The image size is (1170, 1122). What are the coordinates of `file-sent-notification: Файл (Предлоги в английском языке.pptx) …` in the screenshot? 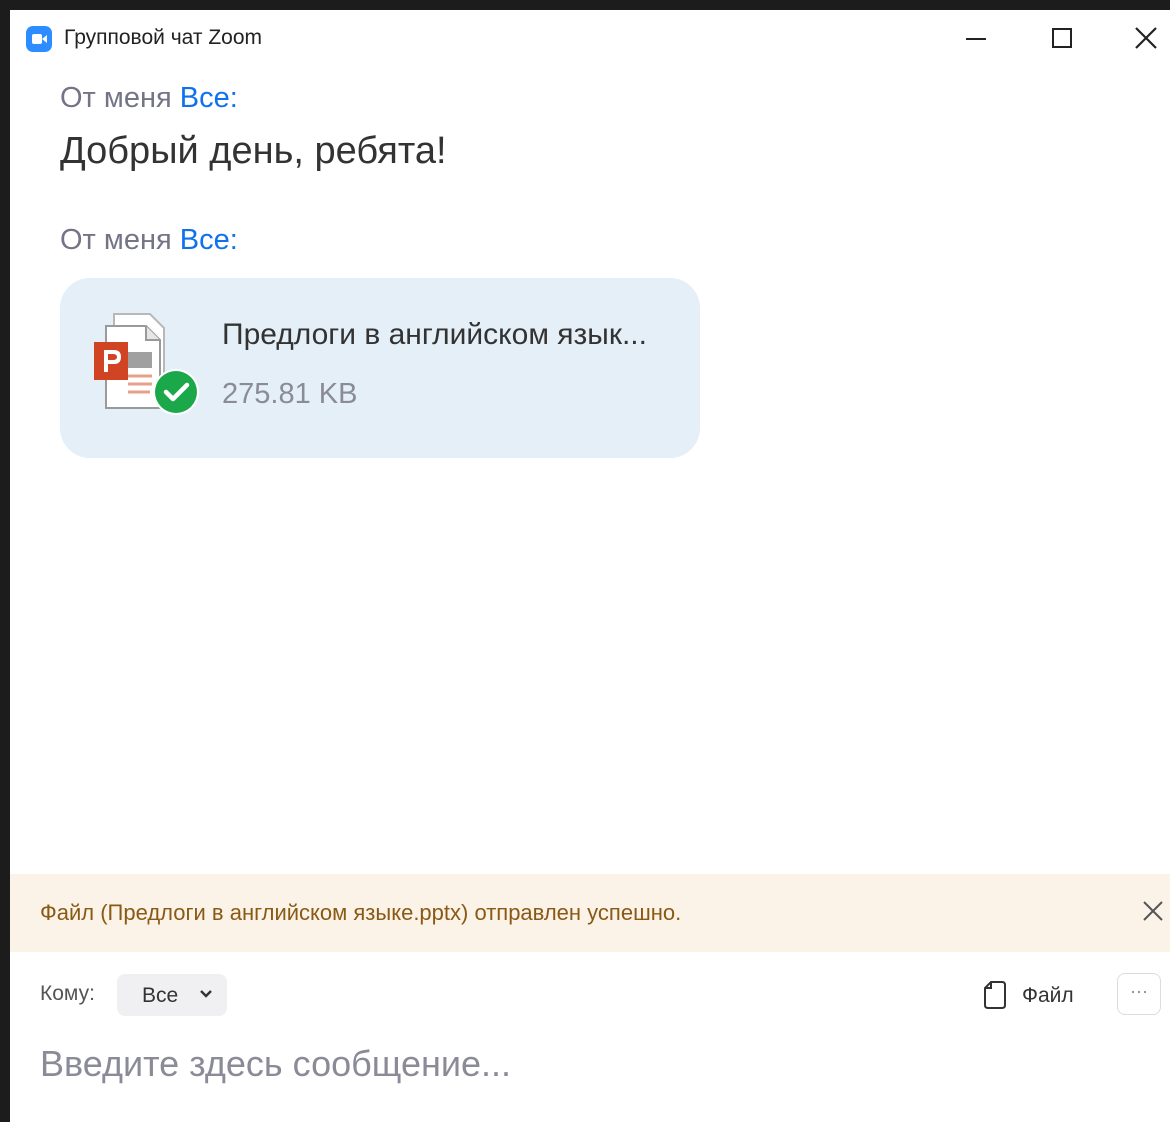 It's located at (590, 913).